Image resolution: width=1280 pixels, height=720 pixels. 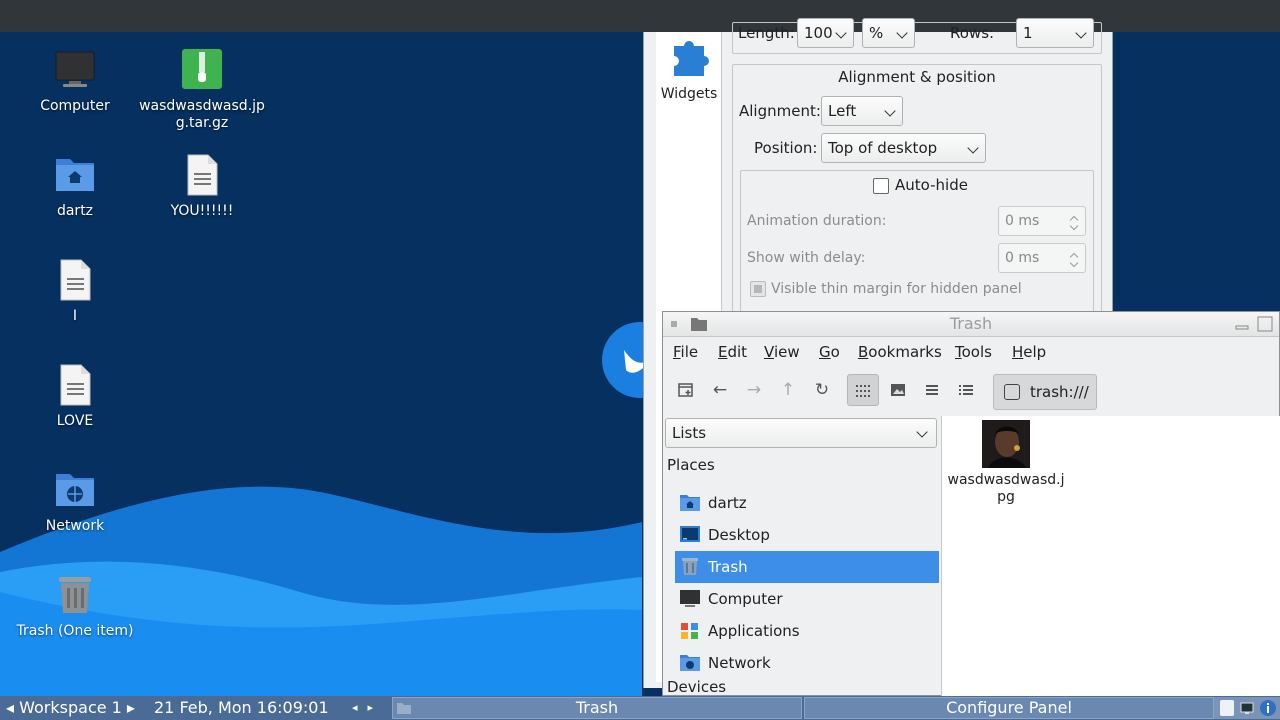 I want to click on places-header: Places, so click(x=691, y=465).